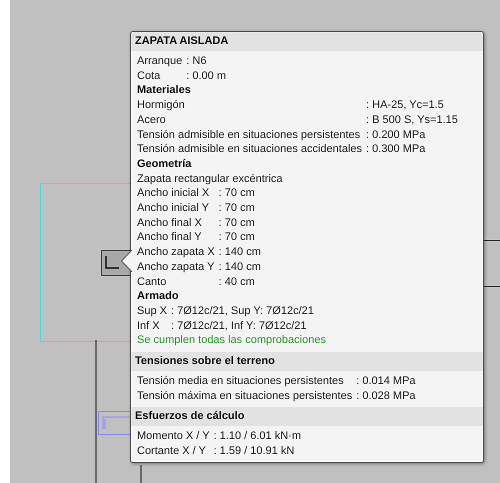 This screenshot has width=500, height=483. Describe the element at coordinates (244, 396) in the screenshot. I see `field-label: Tensión máxima en situaciones persistentes` at that location.